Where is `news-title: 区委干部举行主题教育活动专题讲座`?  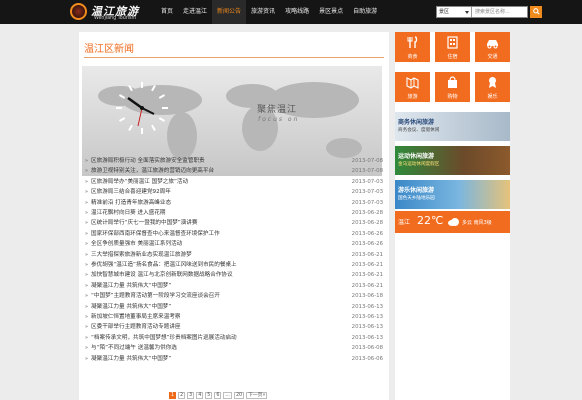
news-title: 区委干部举行主题教育活动专题讲座 is located at coordinates (211, 327).